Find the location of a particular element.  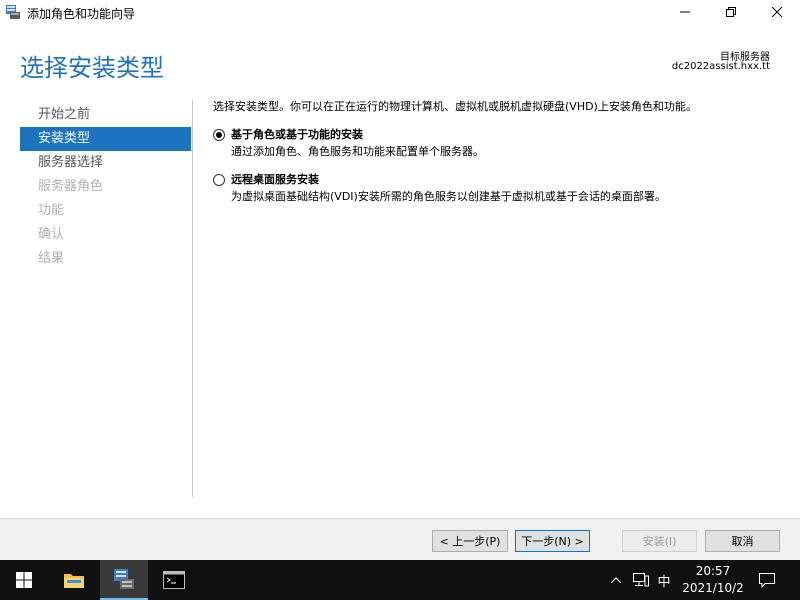

terminal-icon is located at coordinates (174, 580).